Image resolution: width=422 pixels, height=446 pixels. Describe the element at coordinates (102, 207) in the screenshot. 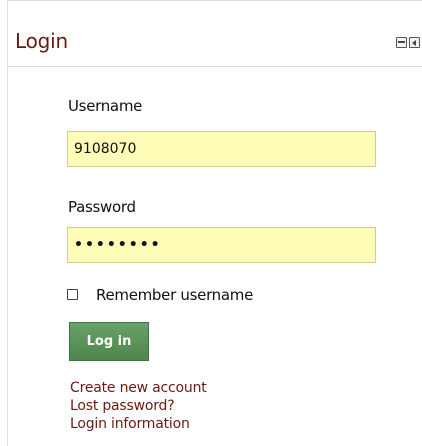

I see `password-label: Password` at that location.